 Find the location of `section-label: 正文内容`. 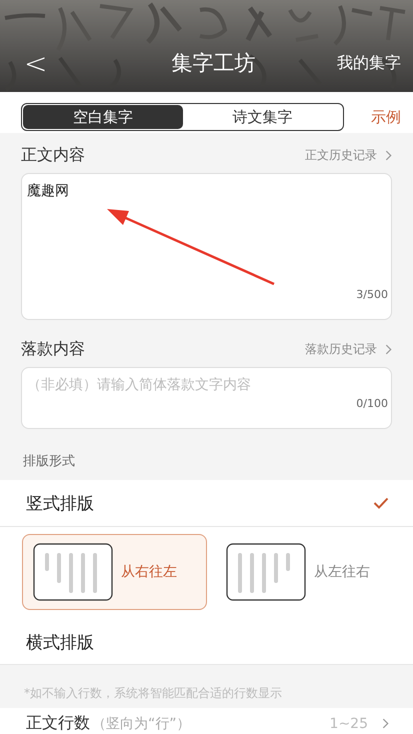

section-label: 正文内容 is located at coordinates (53, 155).